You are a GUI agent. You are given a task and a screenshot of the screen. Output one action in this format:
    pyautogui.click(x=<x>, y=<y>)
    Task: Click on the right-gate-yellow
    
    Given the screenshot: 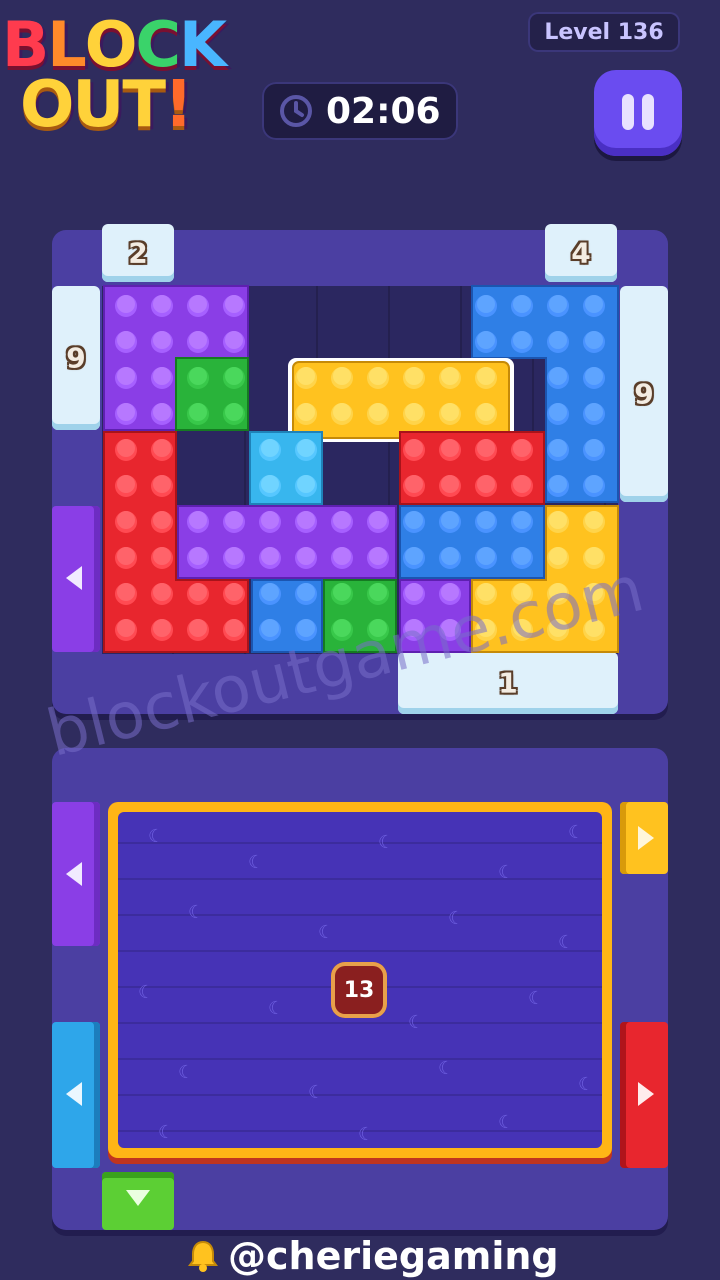 What is the action you would take?
    pyautogui.click(x=644, y=838)
    